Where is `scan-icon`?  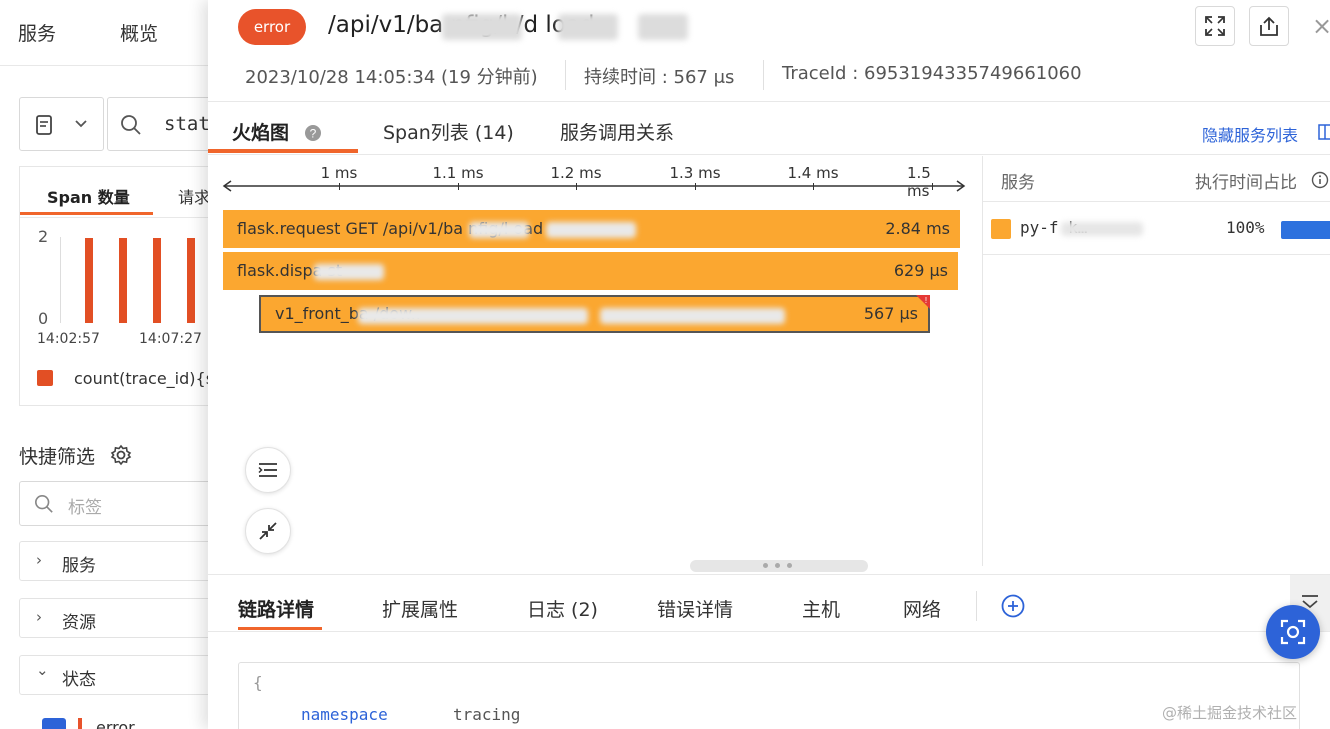 scan-icon is located at coordinates (1293, 632).